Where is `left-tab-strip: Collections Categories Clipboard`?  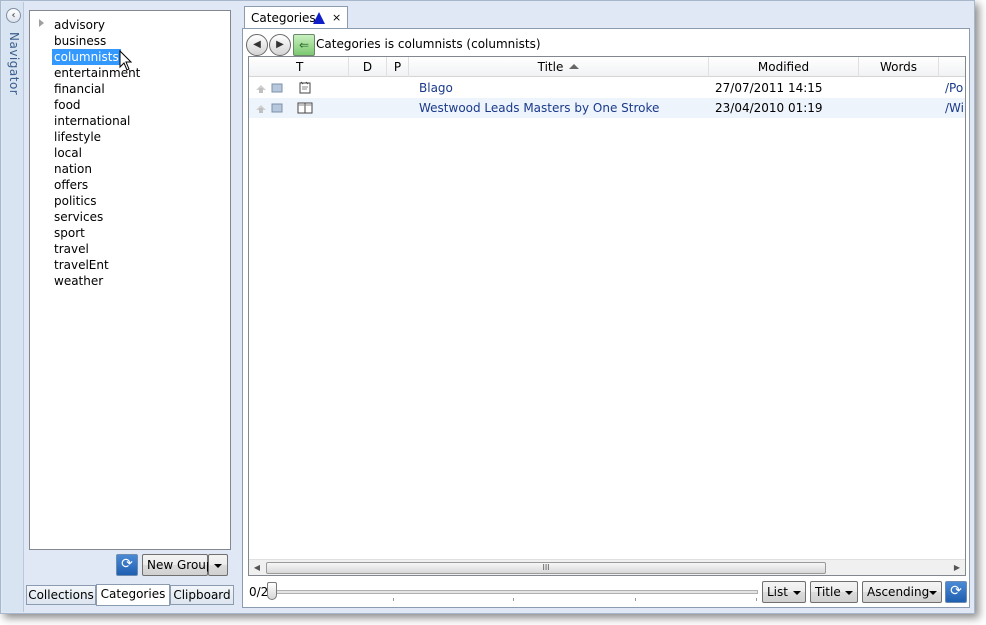
left-tab-strip: Collections Categories Clipboard is located at coordinates (131, 595).